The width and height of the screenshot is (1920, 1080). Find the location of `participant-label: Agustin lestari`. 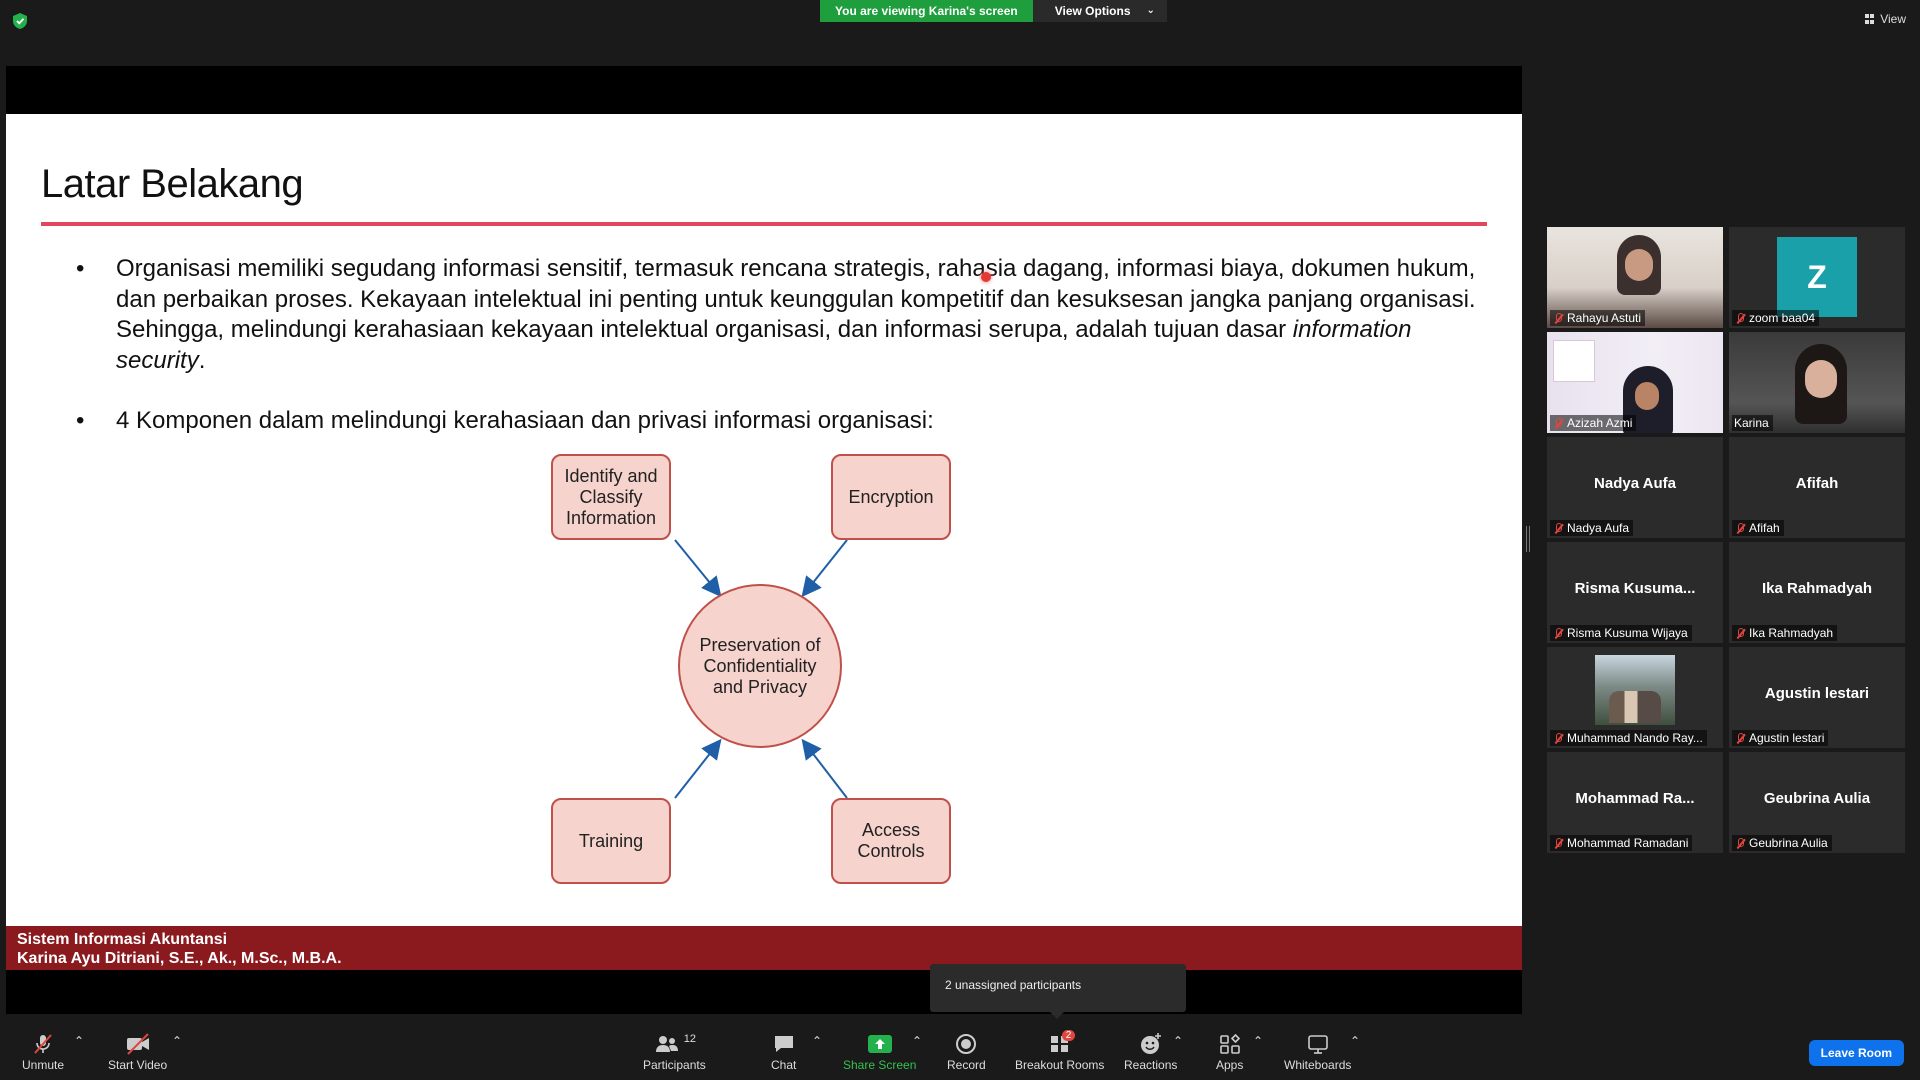

participant-label: Agustin lestari is located at coordinates (1780, 738).